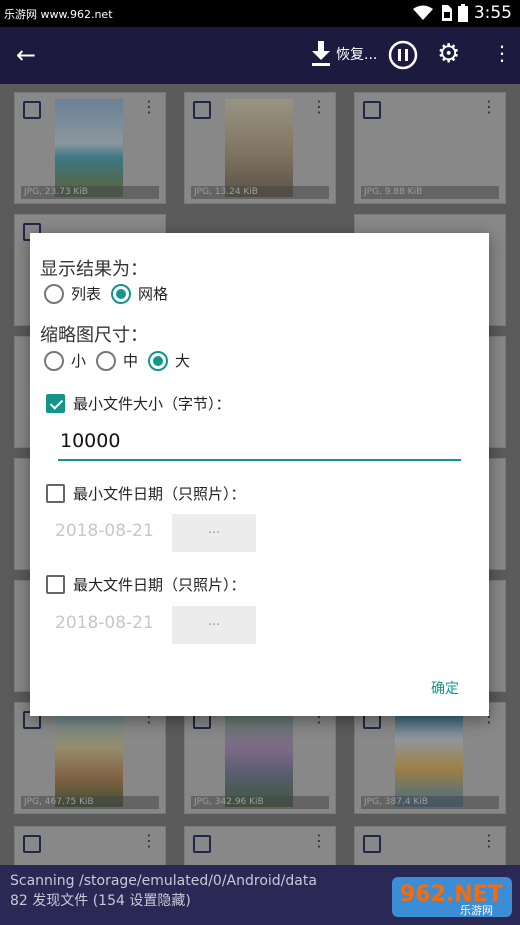 The width and height of the screenshot is (520, 925). What do you see at coordinates (183, 361) in the screenshot?
I see `radio-large-label: 大` at bounding box center [183, 361].